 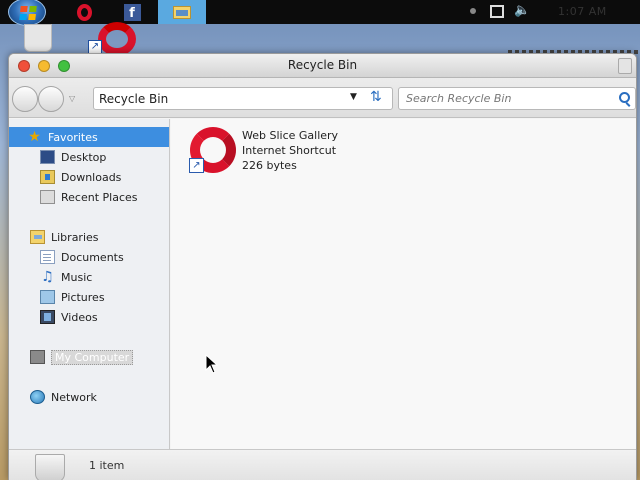 What do you see at coordinates (497, 11) in the screenshot?
I see `network-tray-icon` at bounding box center [497, 11].